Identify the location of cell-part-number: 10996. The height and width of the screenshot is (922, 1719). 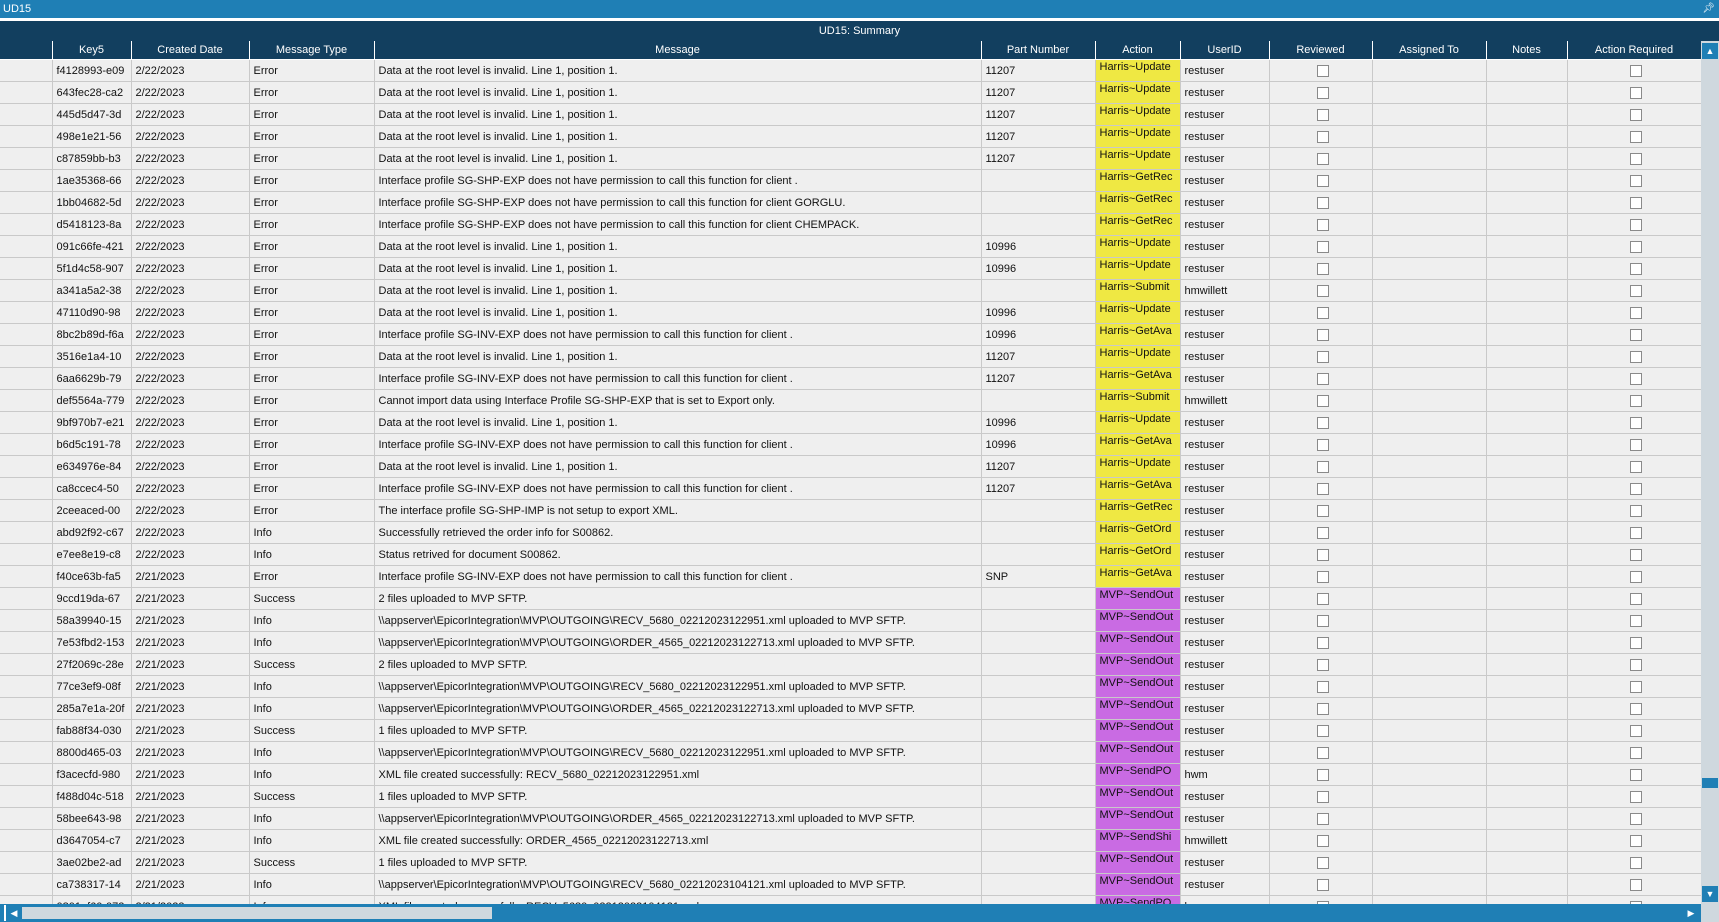
(1038, 334).